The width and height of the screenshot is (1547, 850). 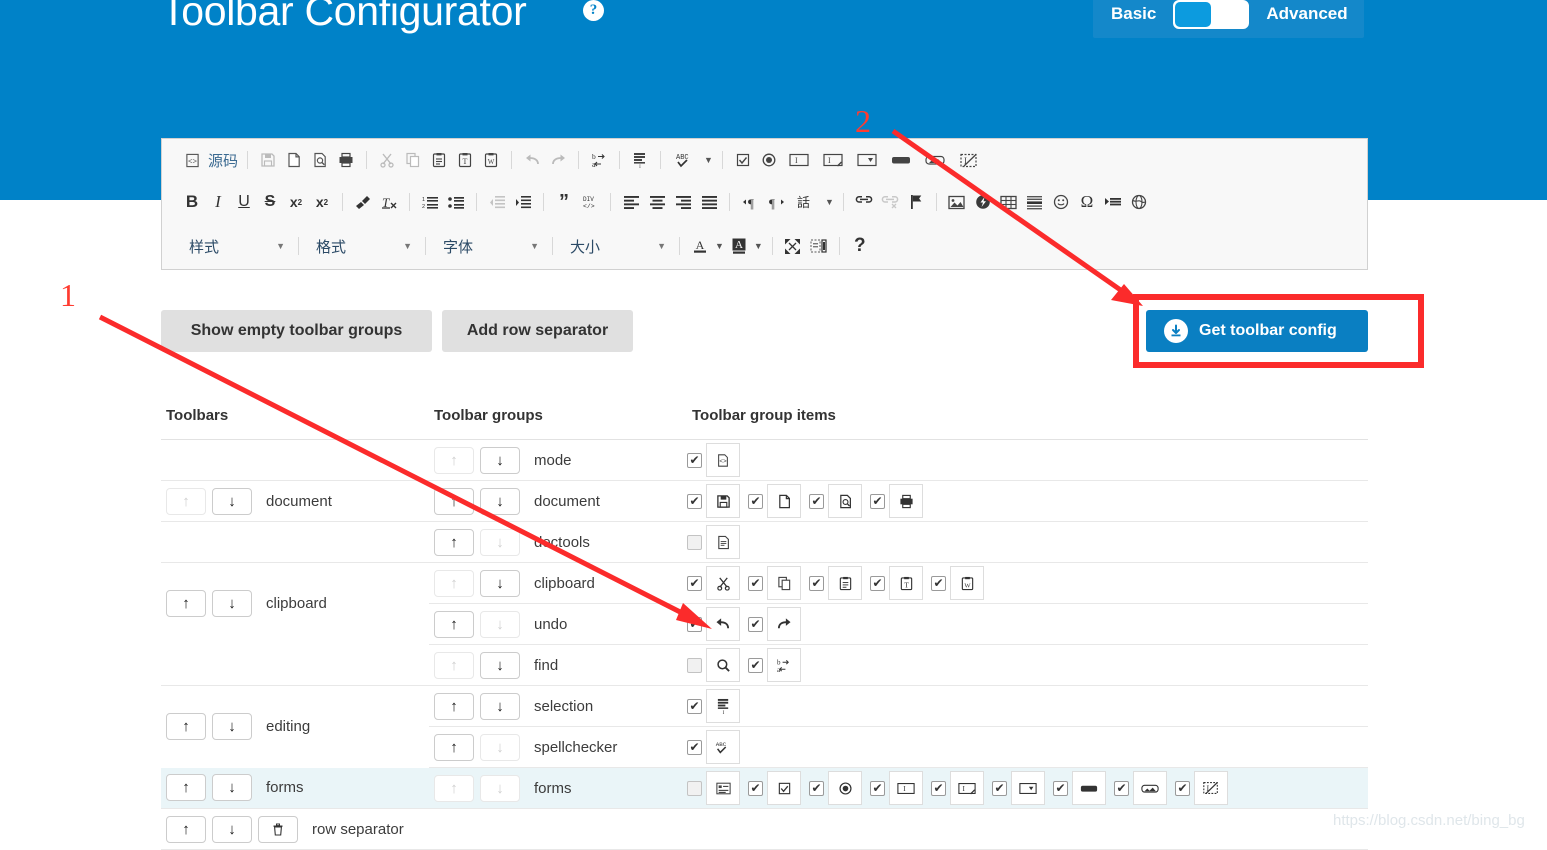 I want to click on iframe-icon, so click(x=1139, y=202).